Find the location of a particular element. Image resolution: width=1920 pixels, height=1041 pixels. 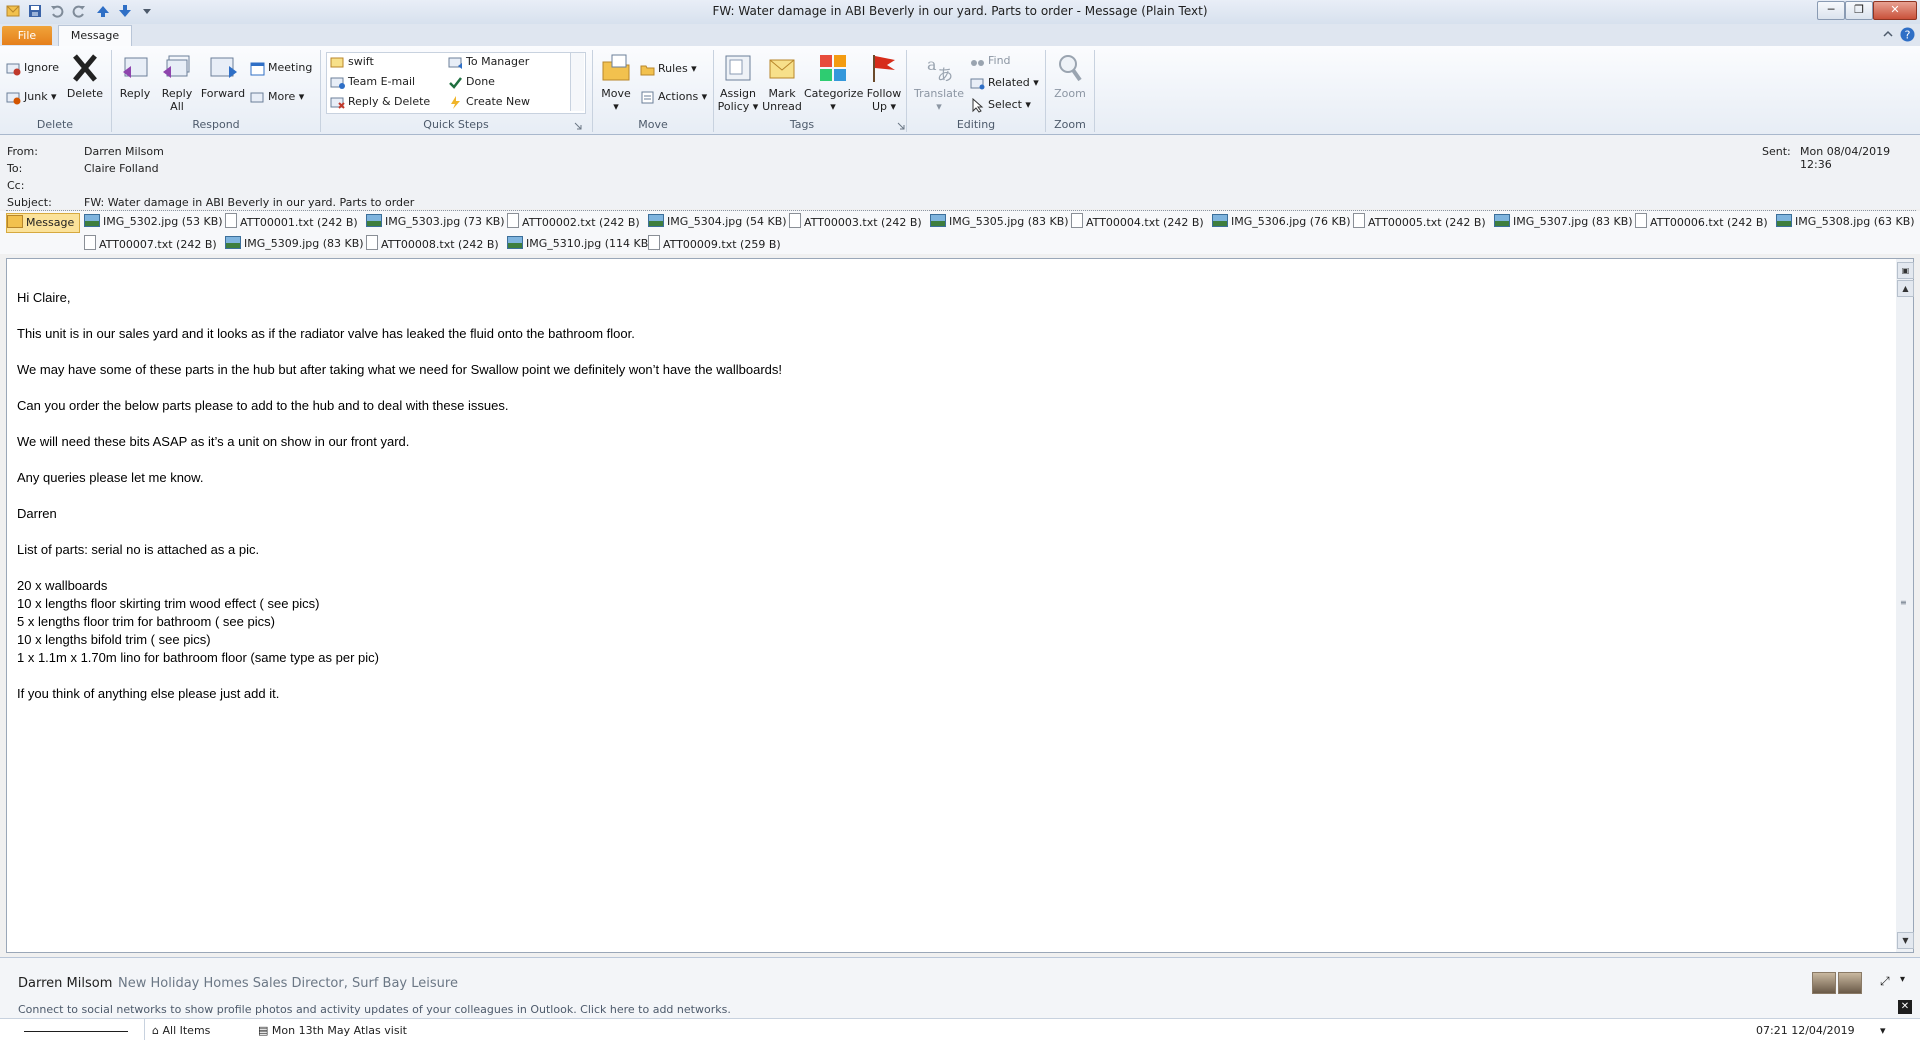

assign-policy-button: Assign Policy ▾ is located at coordinates (738, 82).